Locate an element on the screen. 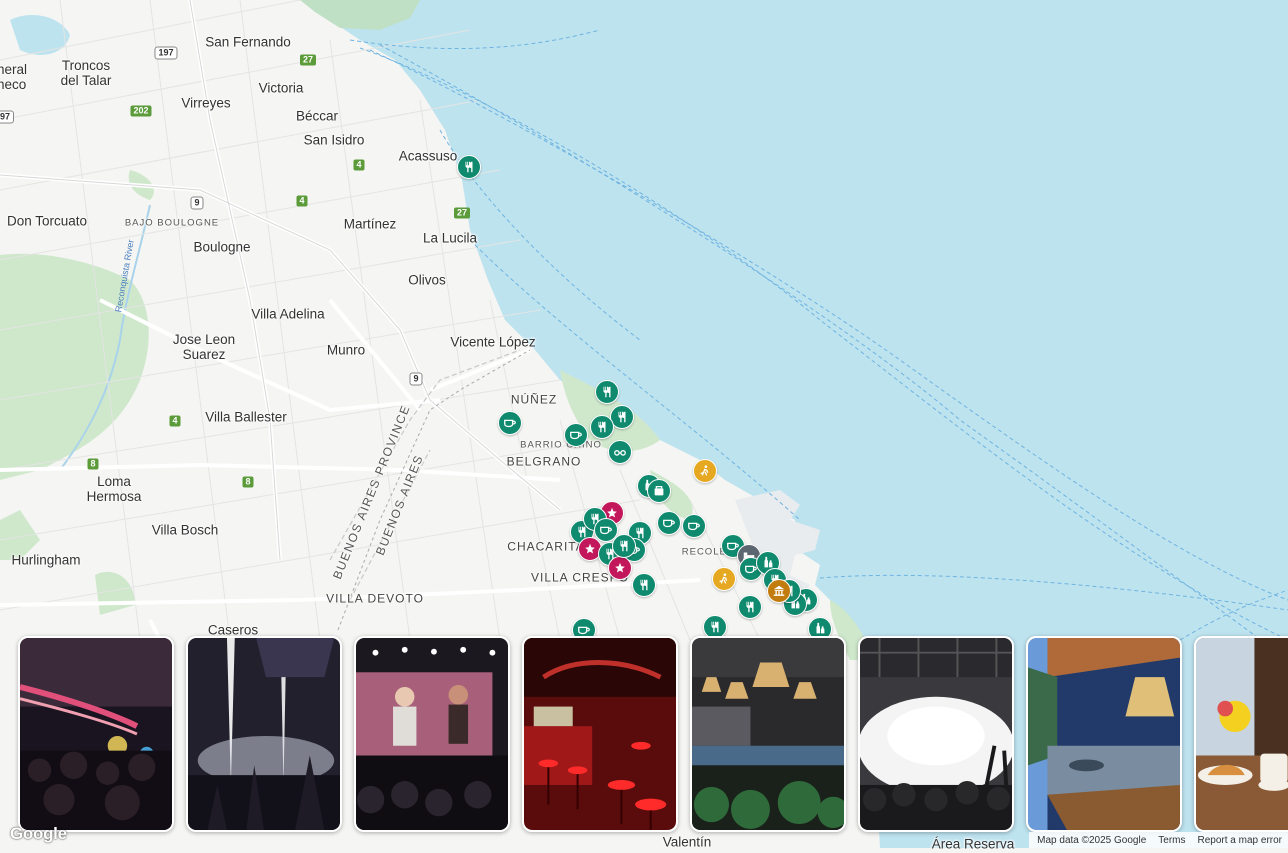 Image resolution: width=1288 pixels, height=853 pixels. place-label: Área Reserva is located at coordinates (973, 844).